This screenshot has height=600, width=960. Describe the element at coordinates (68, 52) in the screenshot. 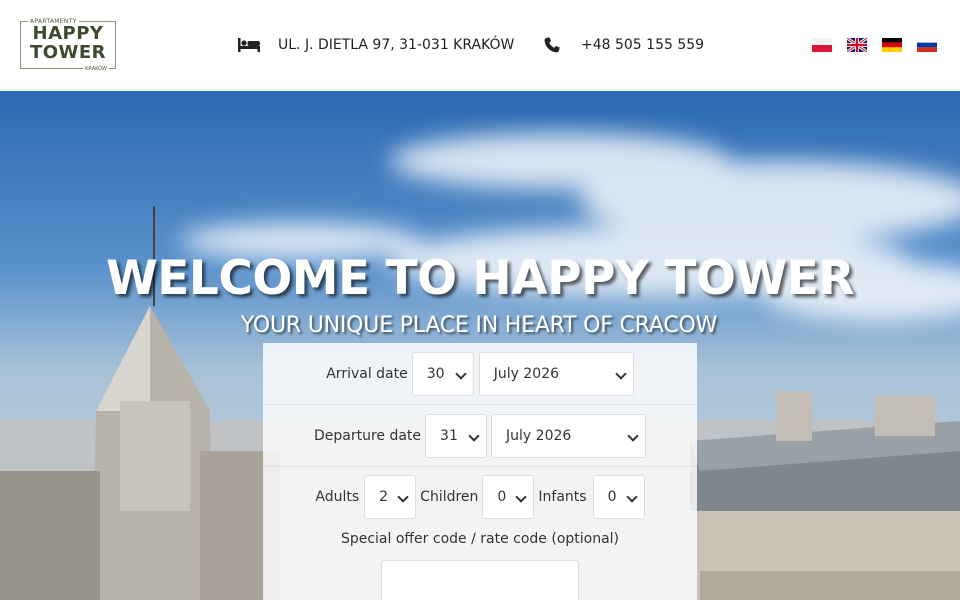

I see `logo-line2: TOWER` at that location.